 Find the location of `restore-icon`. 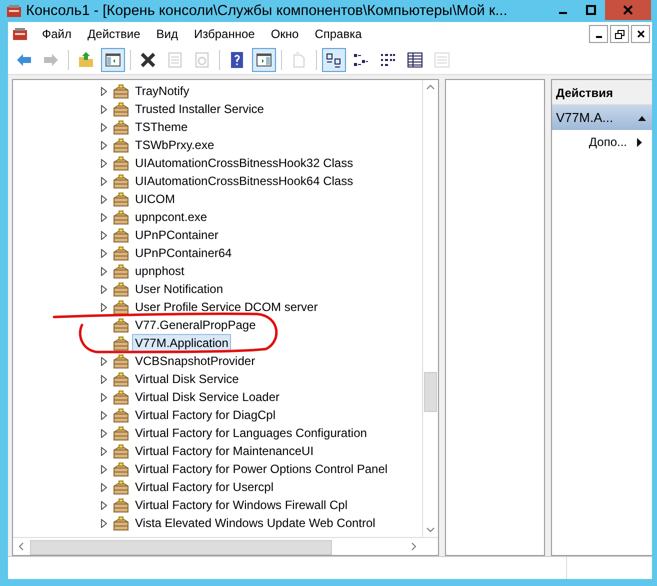

restore-icon is located at coordinates (619, 34).